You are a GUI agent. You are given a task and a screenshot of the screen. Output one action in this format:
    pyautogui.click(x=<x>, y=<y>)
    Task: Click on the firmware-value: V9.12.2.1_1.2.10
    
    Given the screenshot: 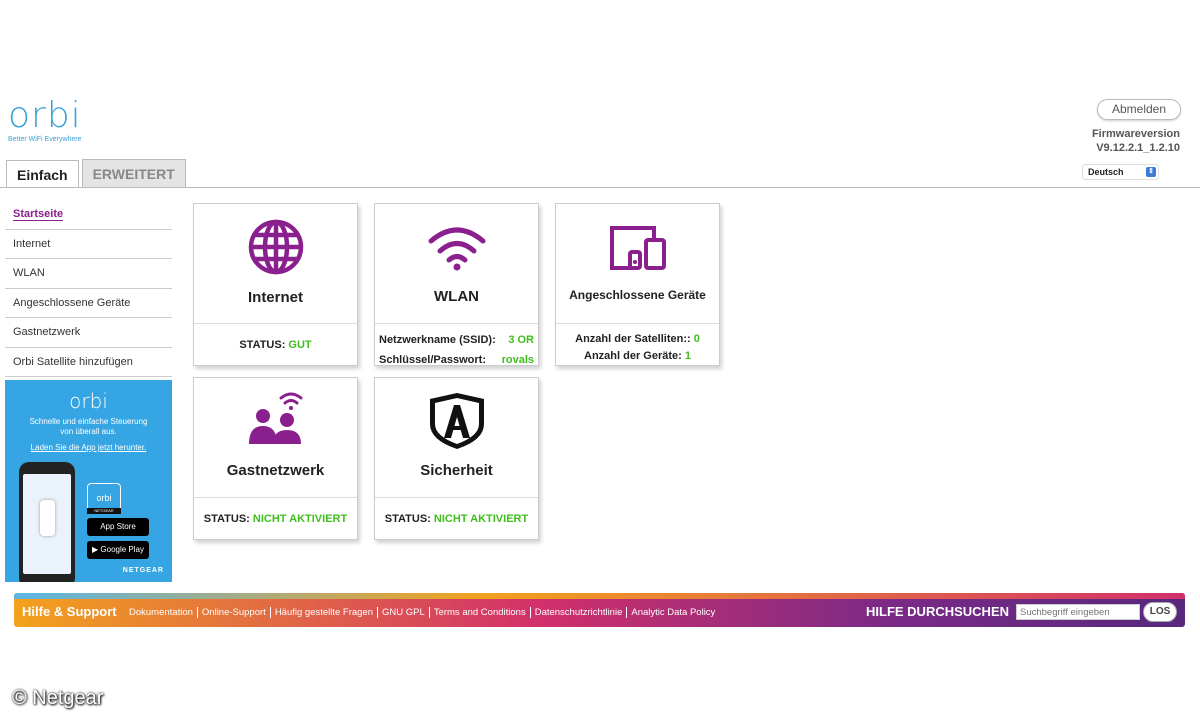 What is the action you would take?
    pyautogui.click(x=1138, y=148)
    